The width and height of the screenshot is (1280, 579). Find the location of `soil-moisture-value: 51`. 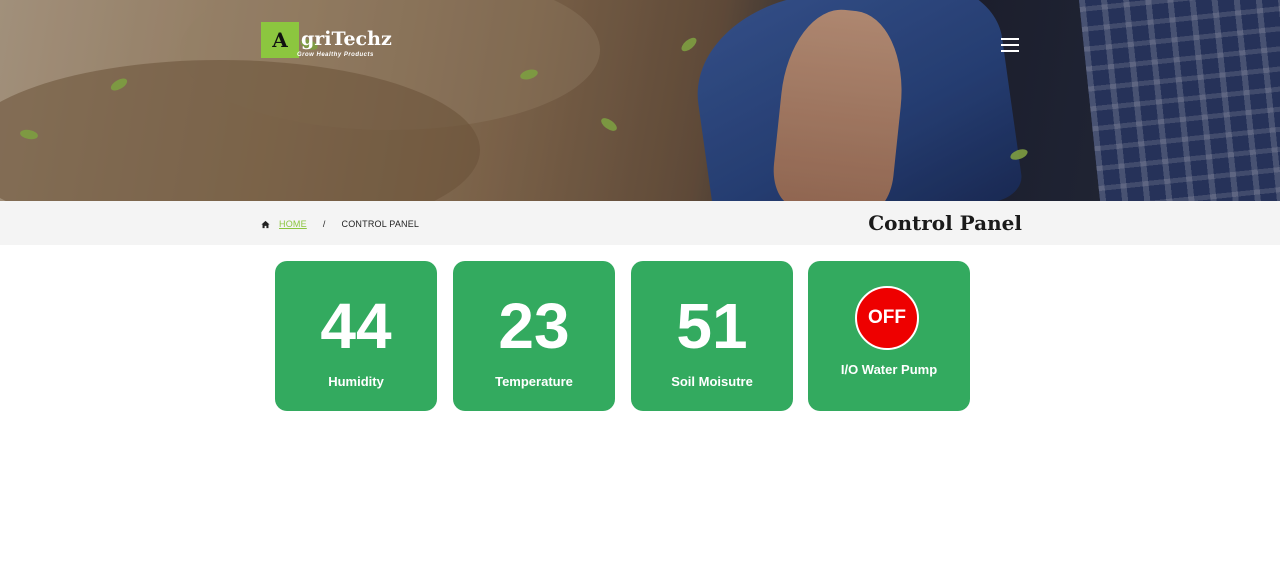

soil-moisture-value: 51 is located at coordinates (712, 326).